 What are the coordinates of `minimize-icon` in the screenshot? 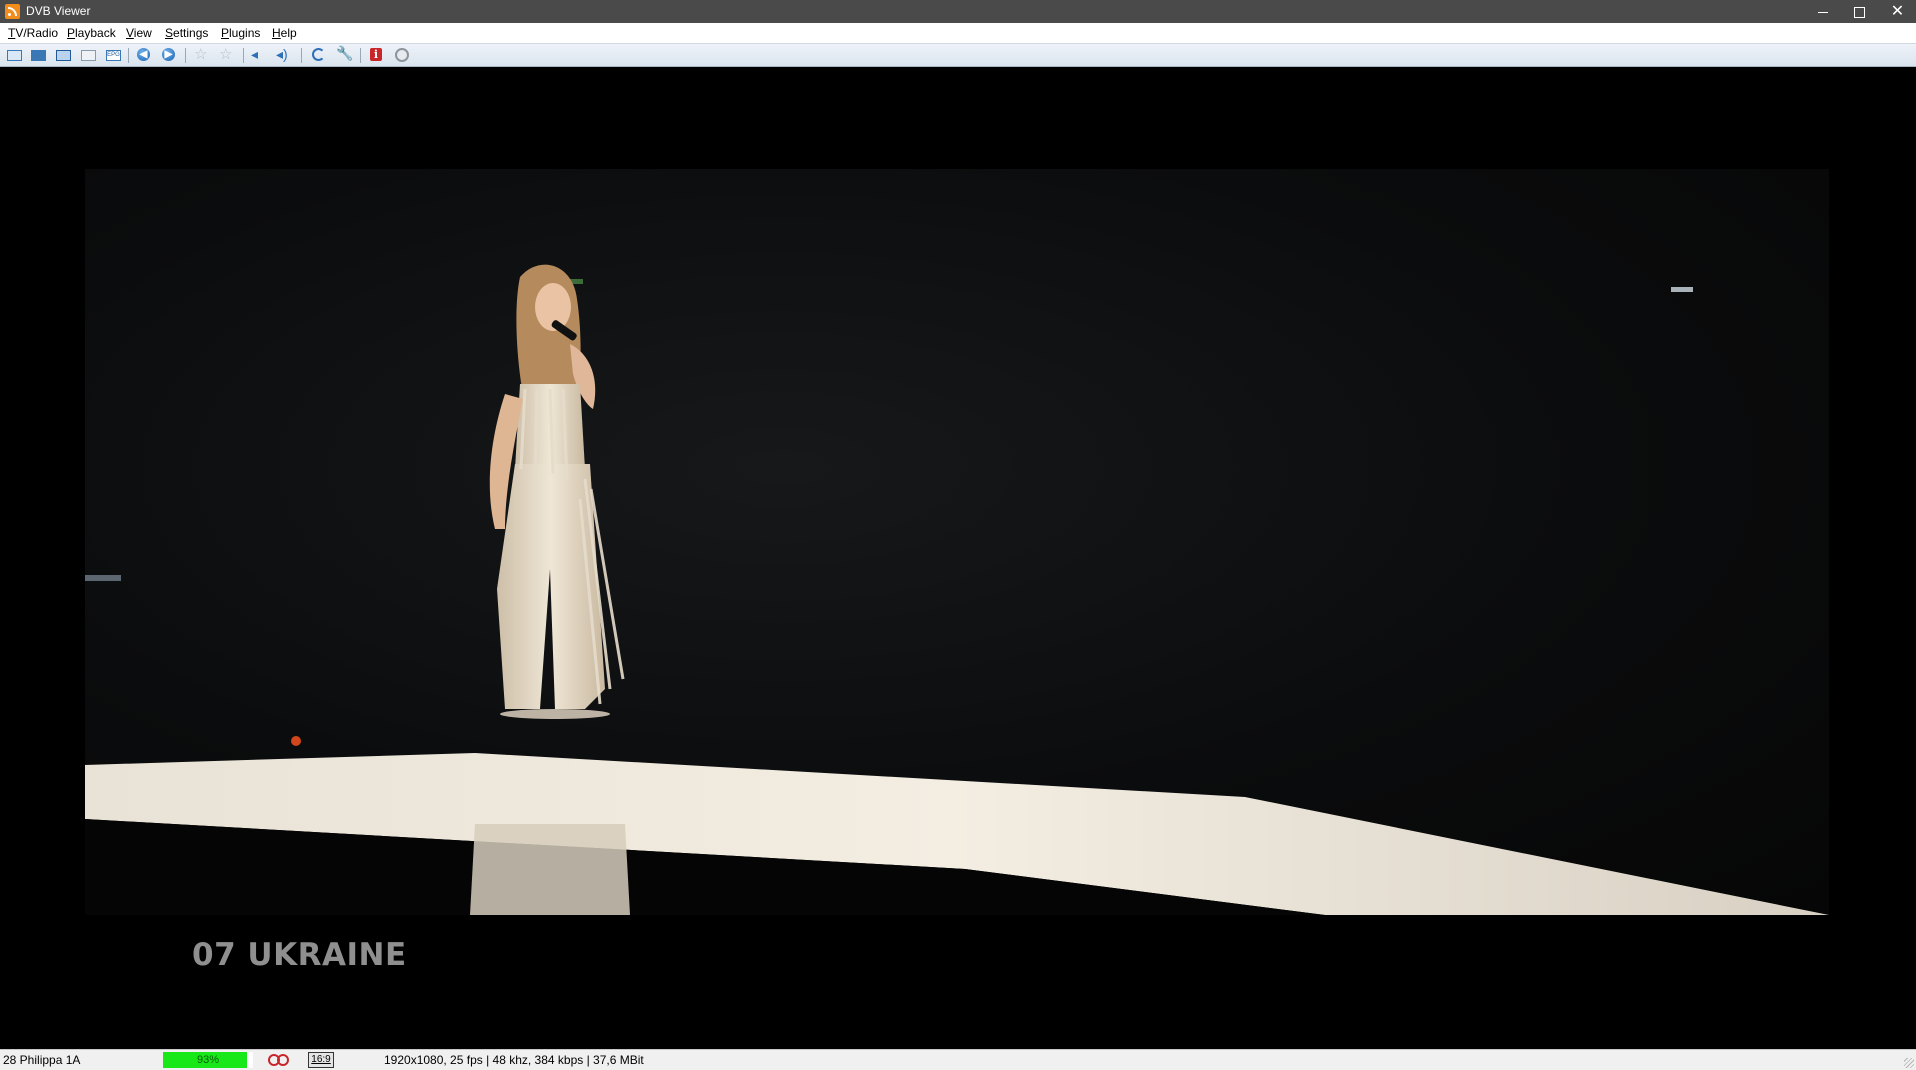 It's located at (1822, 12).